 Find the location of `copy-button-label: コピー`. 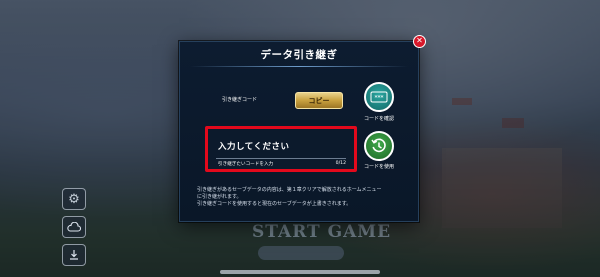

copy-button-label: コピー is located at coordinates (319, 100).